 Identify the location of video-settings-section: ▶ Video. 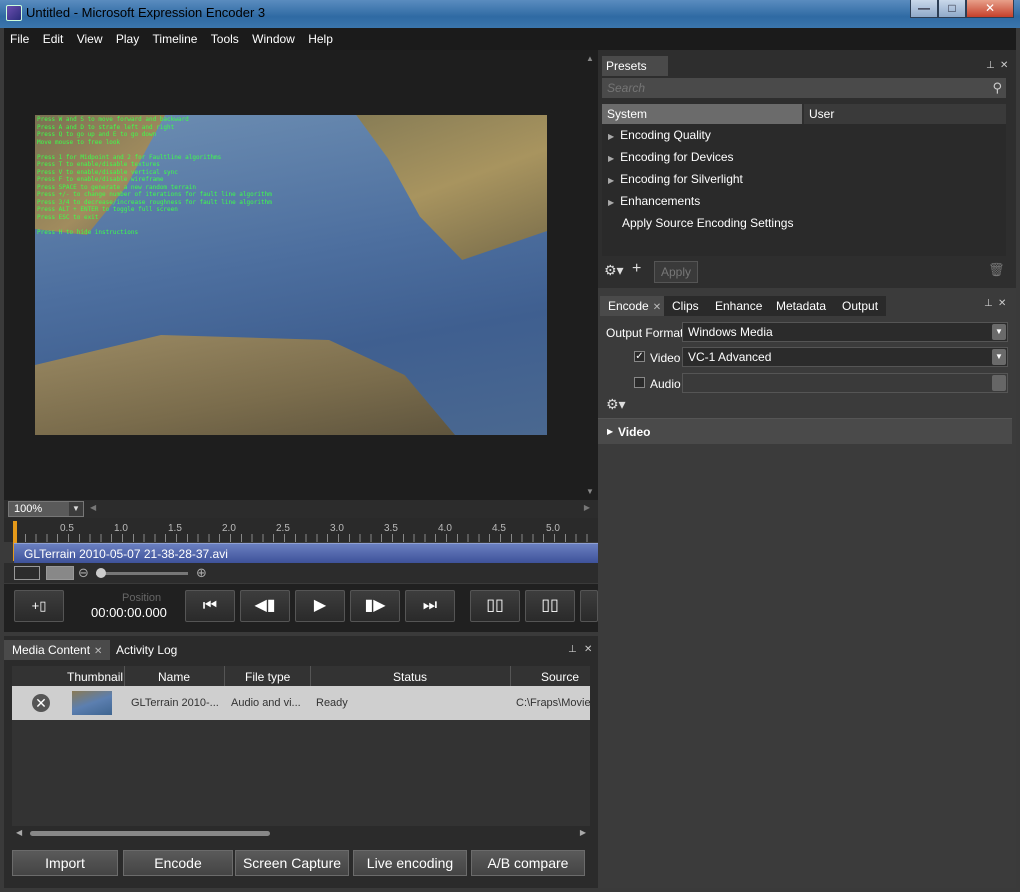
(805, 431).